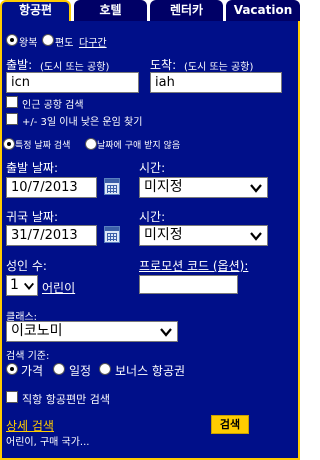  Describe the element at coordinates (163, 187) in the screenshot. I see `depart-time-value: 미지정` at that location.